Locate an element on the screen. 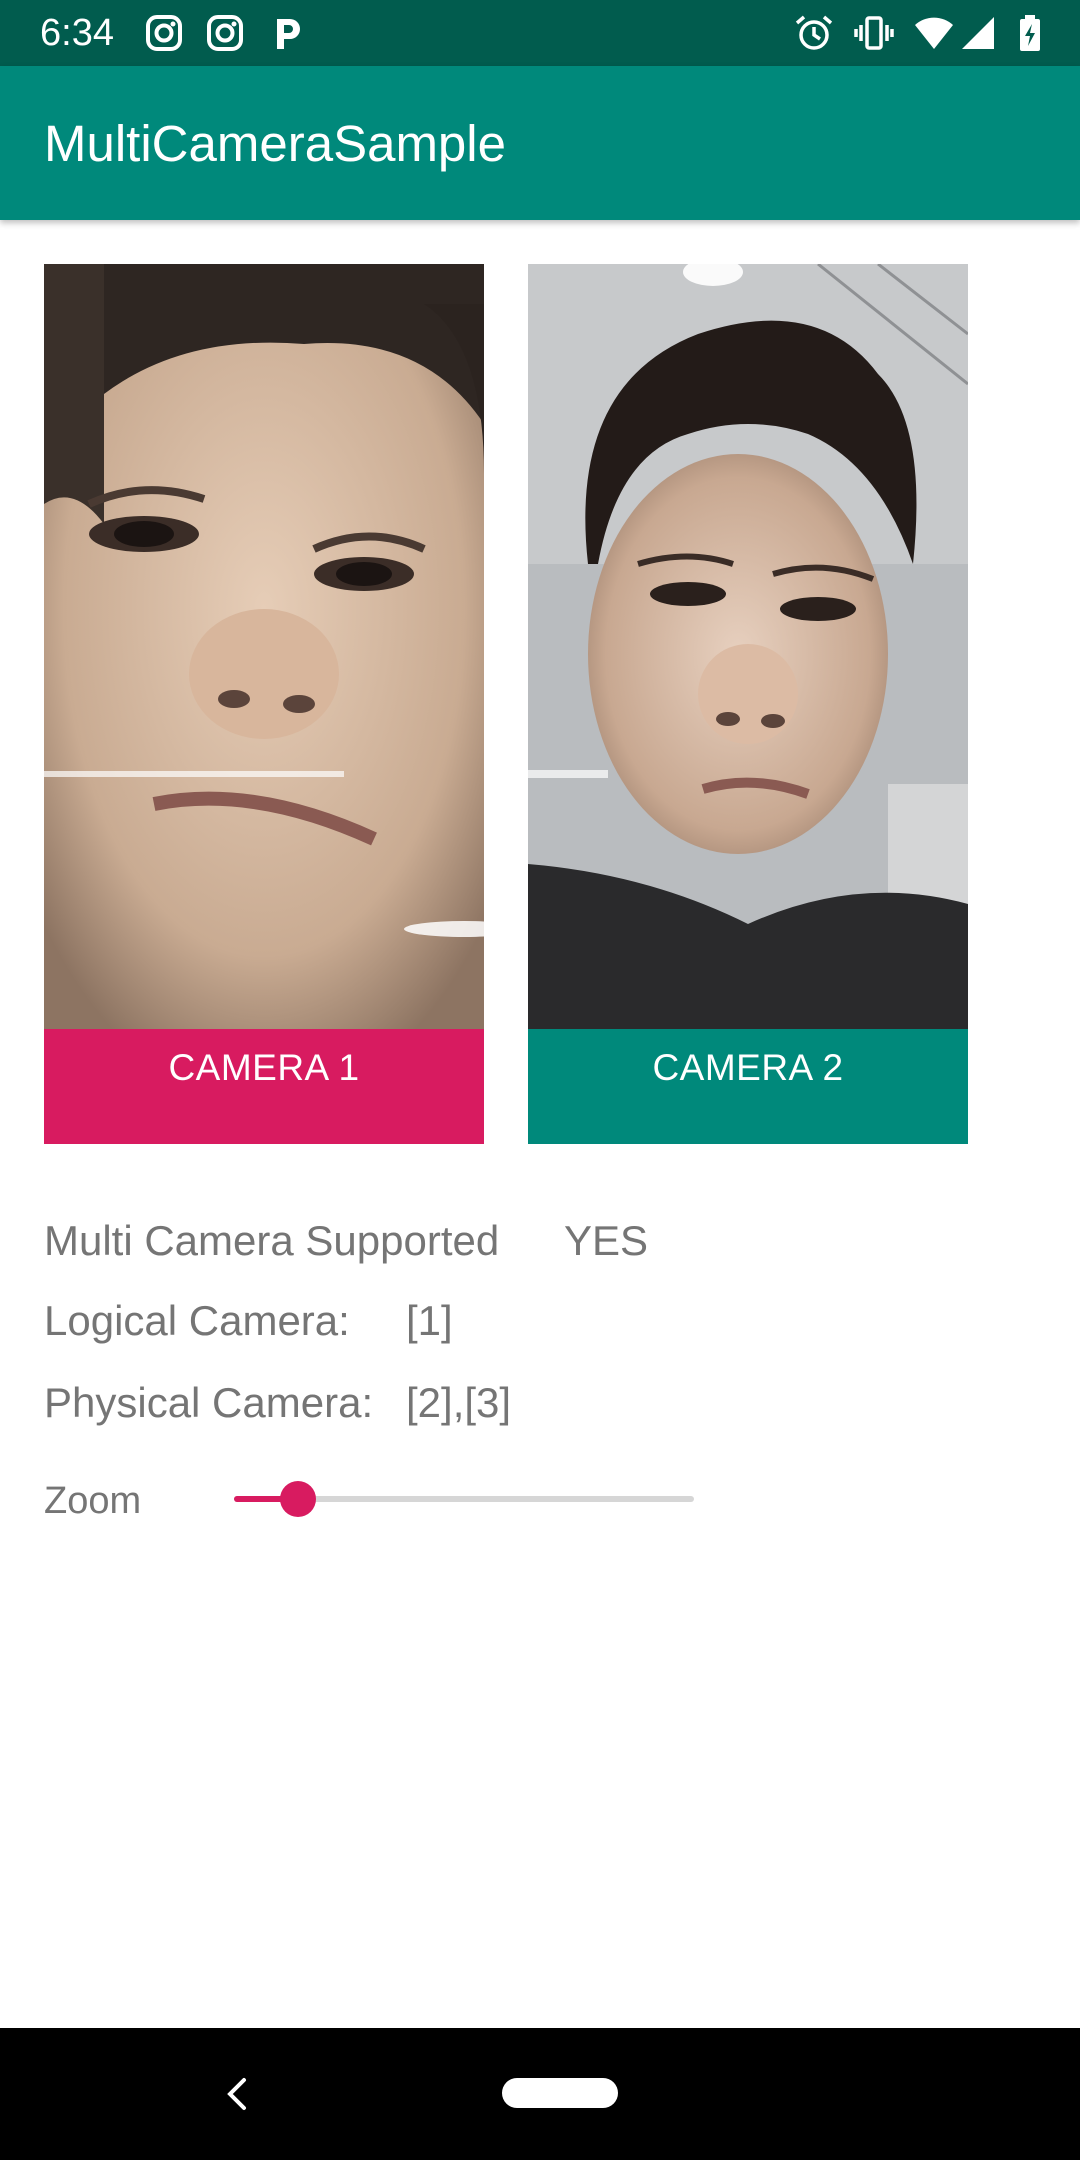  camera-2-preview is located at coordinates (748, 646).